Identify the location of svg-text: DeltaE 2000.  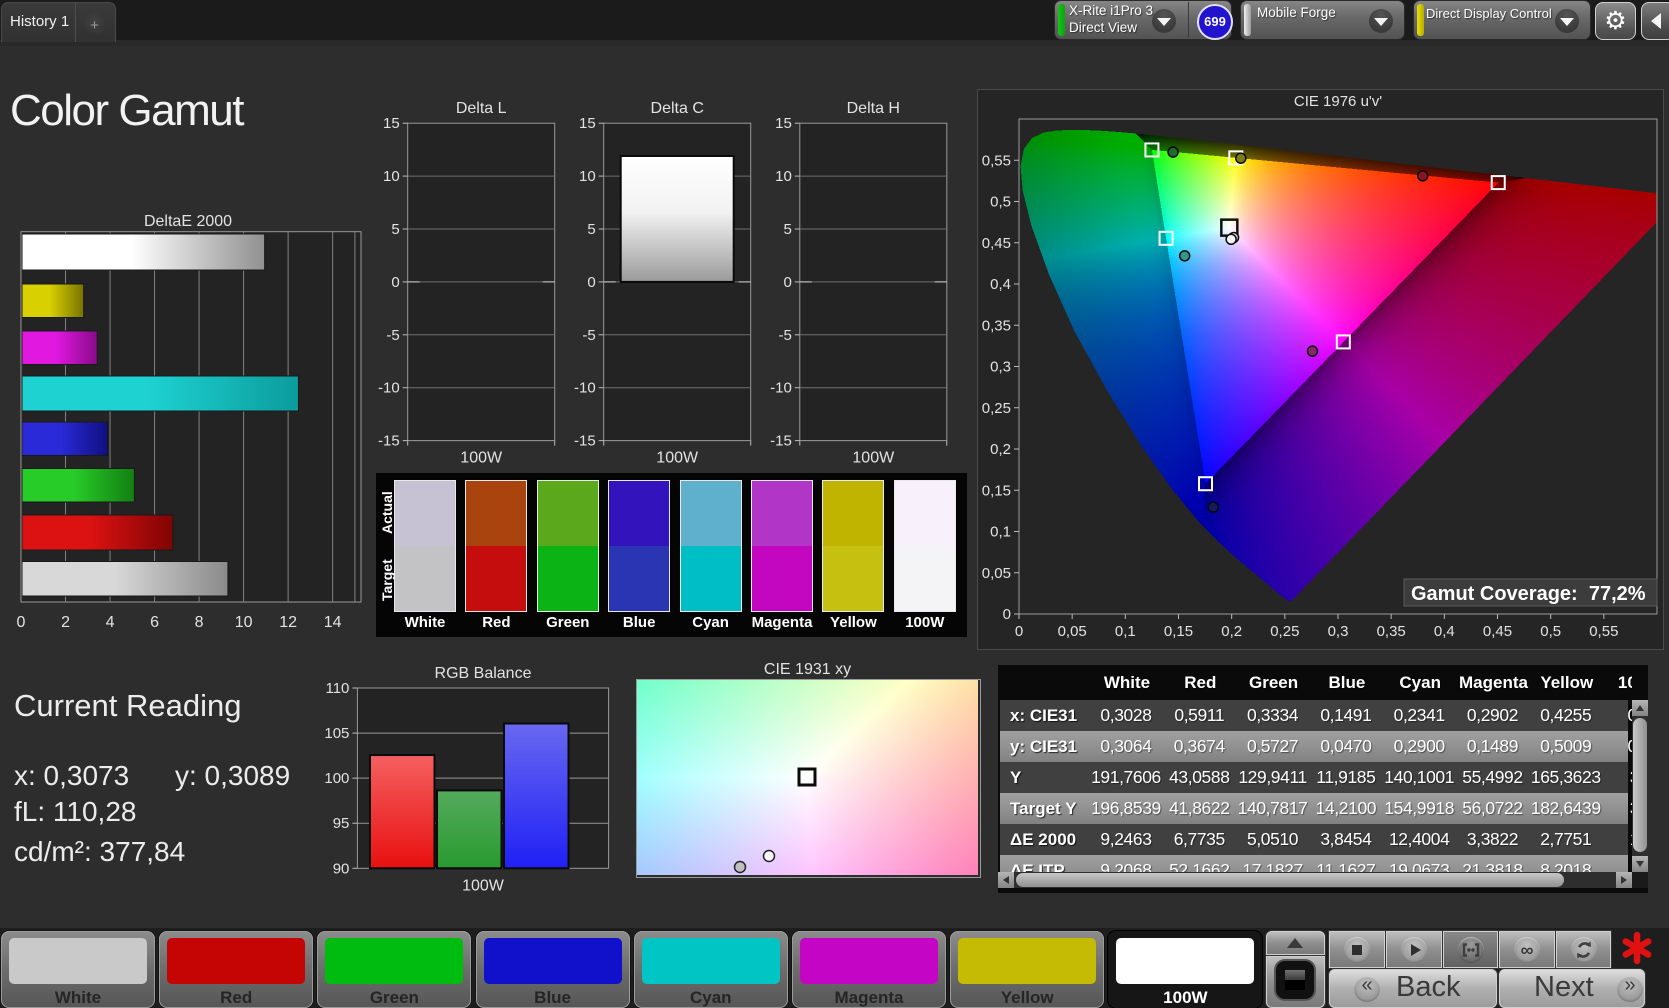
(188, 221).